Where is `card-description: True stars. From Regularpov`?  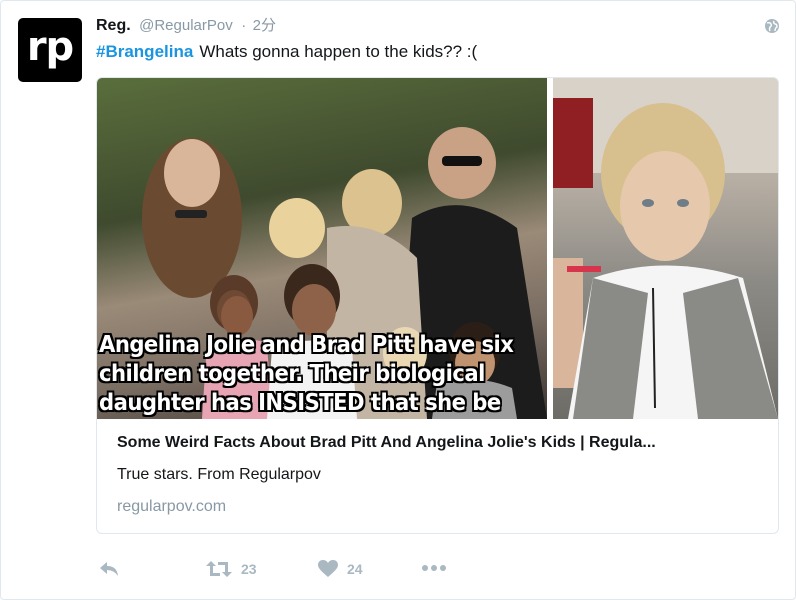 card-description: True stars. From Regularpov is located at coordinates (219, 474).